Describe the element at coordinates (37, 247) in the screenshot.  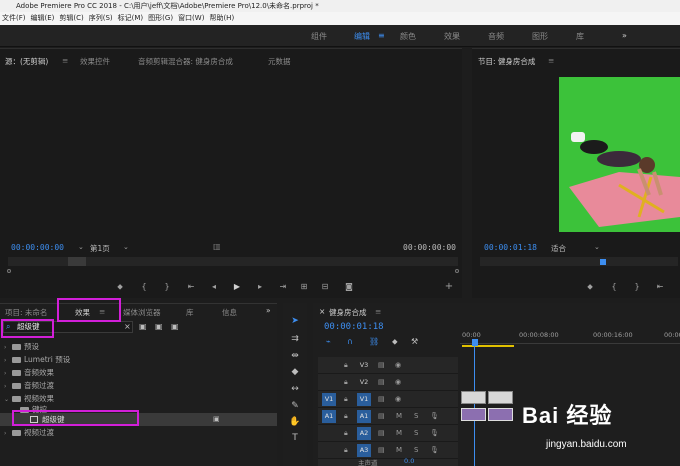
I see `source-timecode: 00:00:00:00` at that location.